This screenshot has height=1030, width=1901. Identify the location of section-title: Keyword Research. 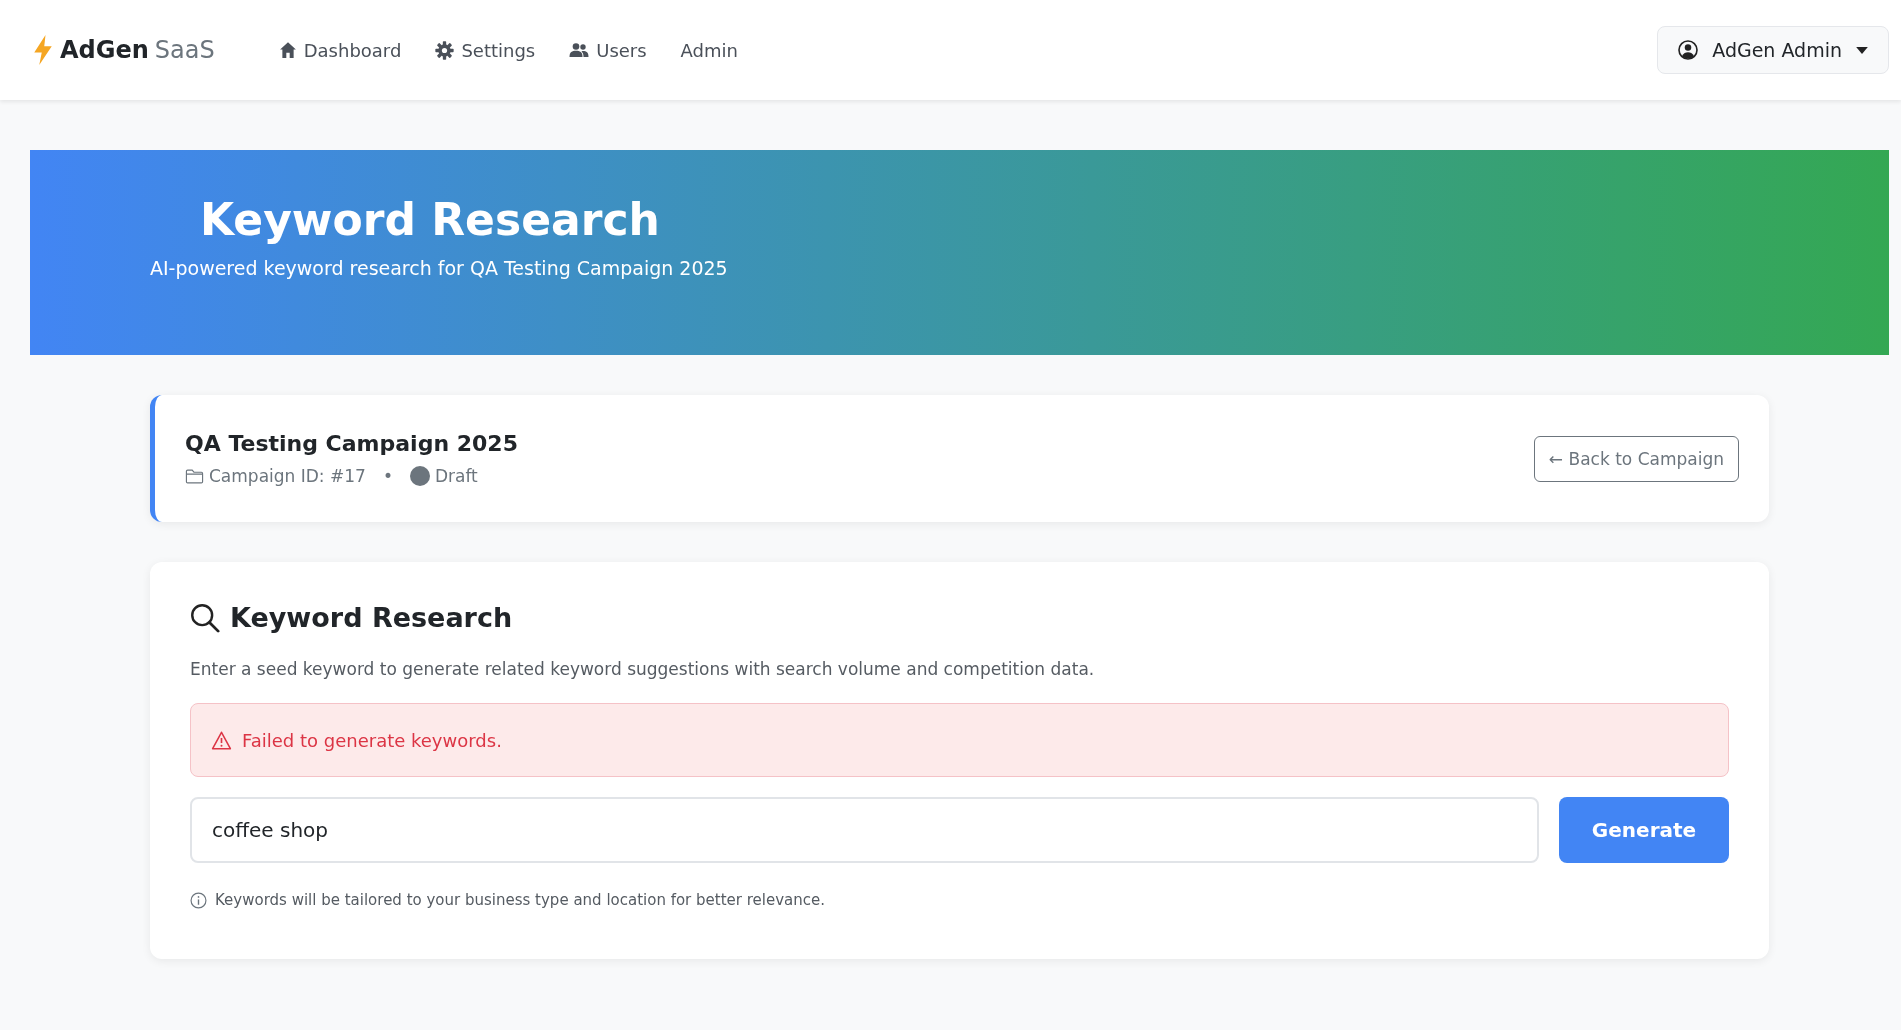
(371, 617).